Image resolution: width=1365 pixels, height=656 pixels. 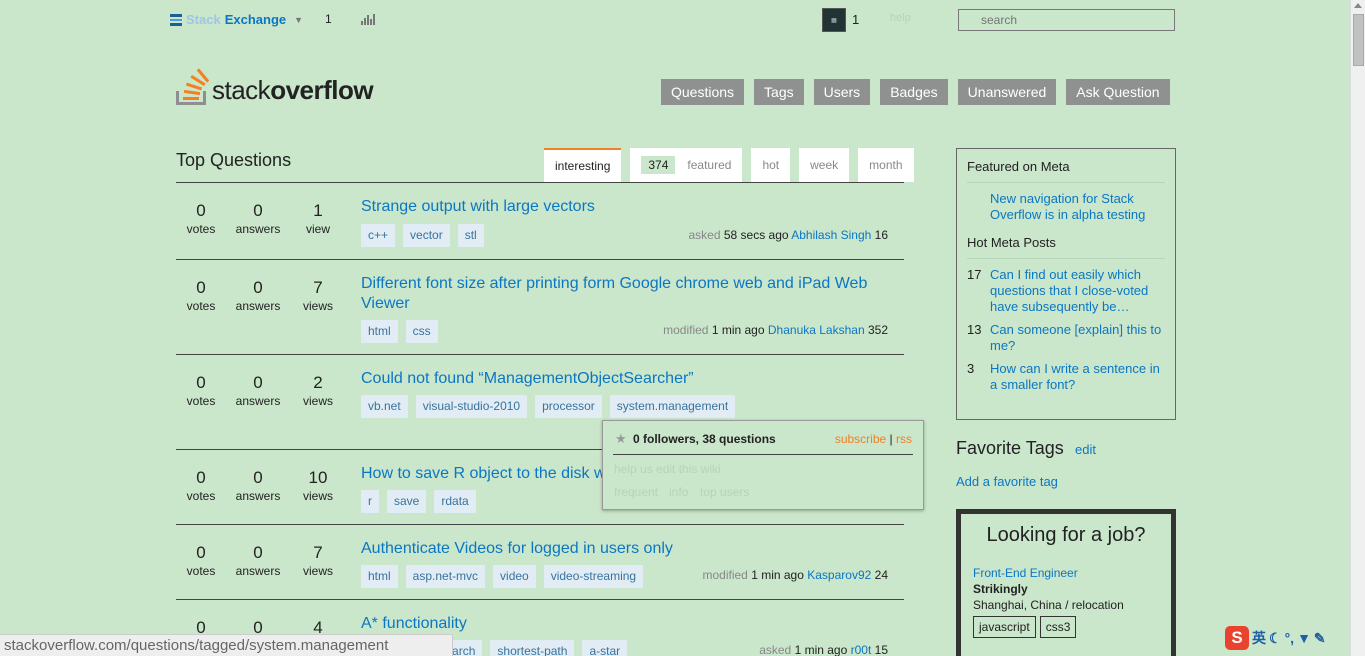 What do you see at coordinates (1237, 638) in the screenshot?
I see `sogou-logo-icon: S` at bounding box center [1237, 638].